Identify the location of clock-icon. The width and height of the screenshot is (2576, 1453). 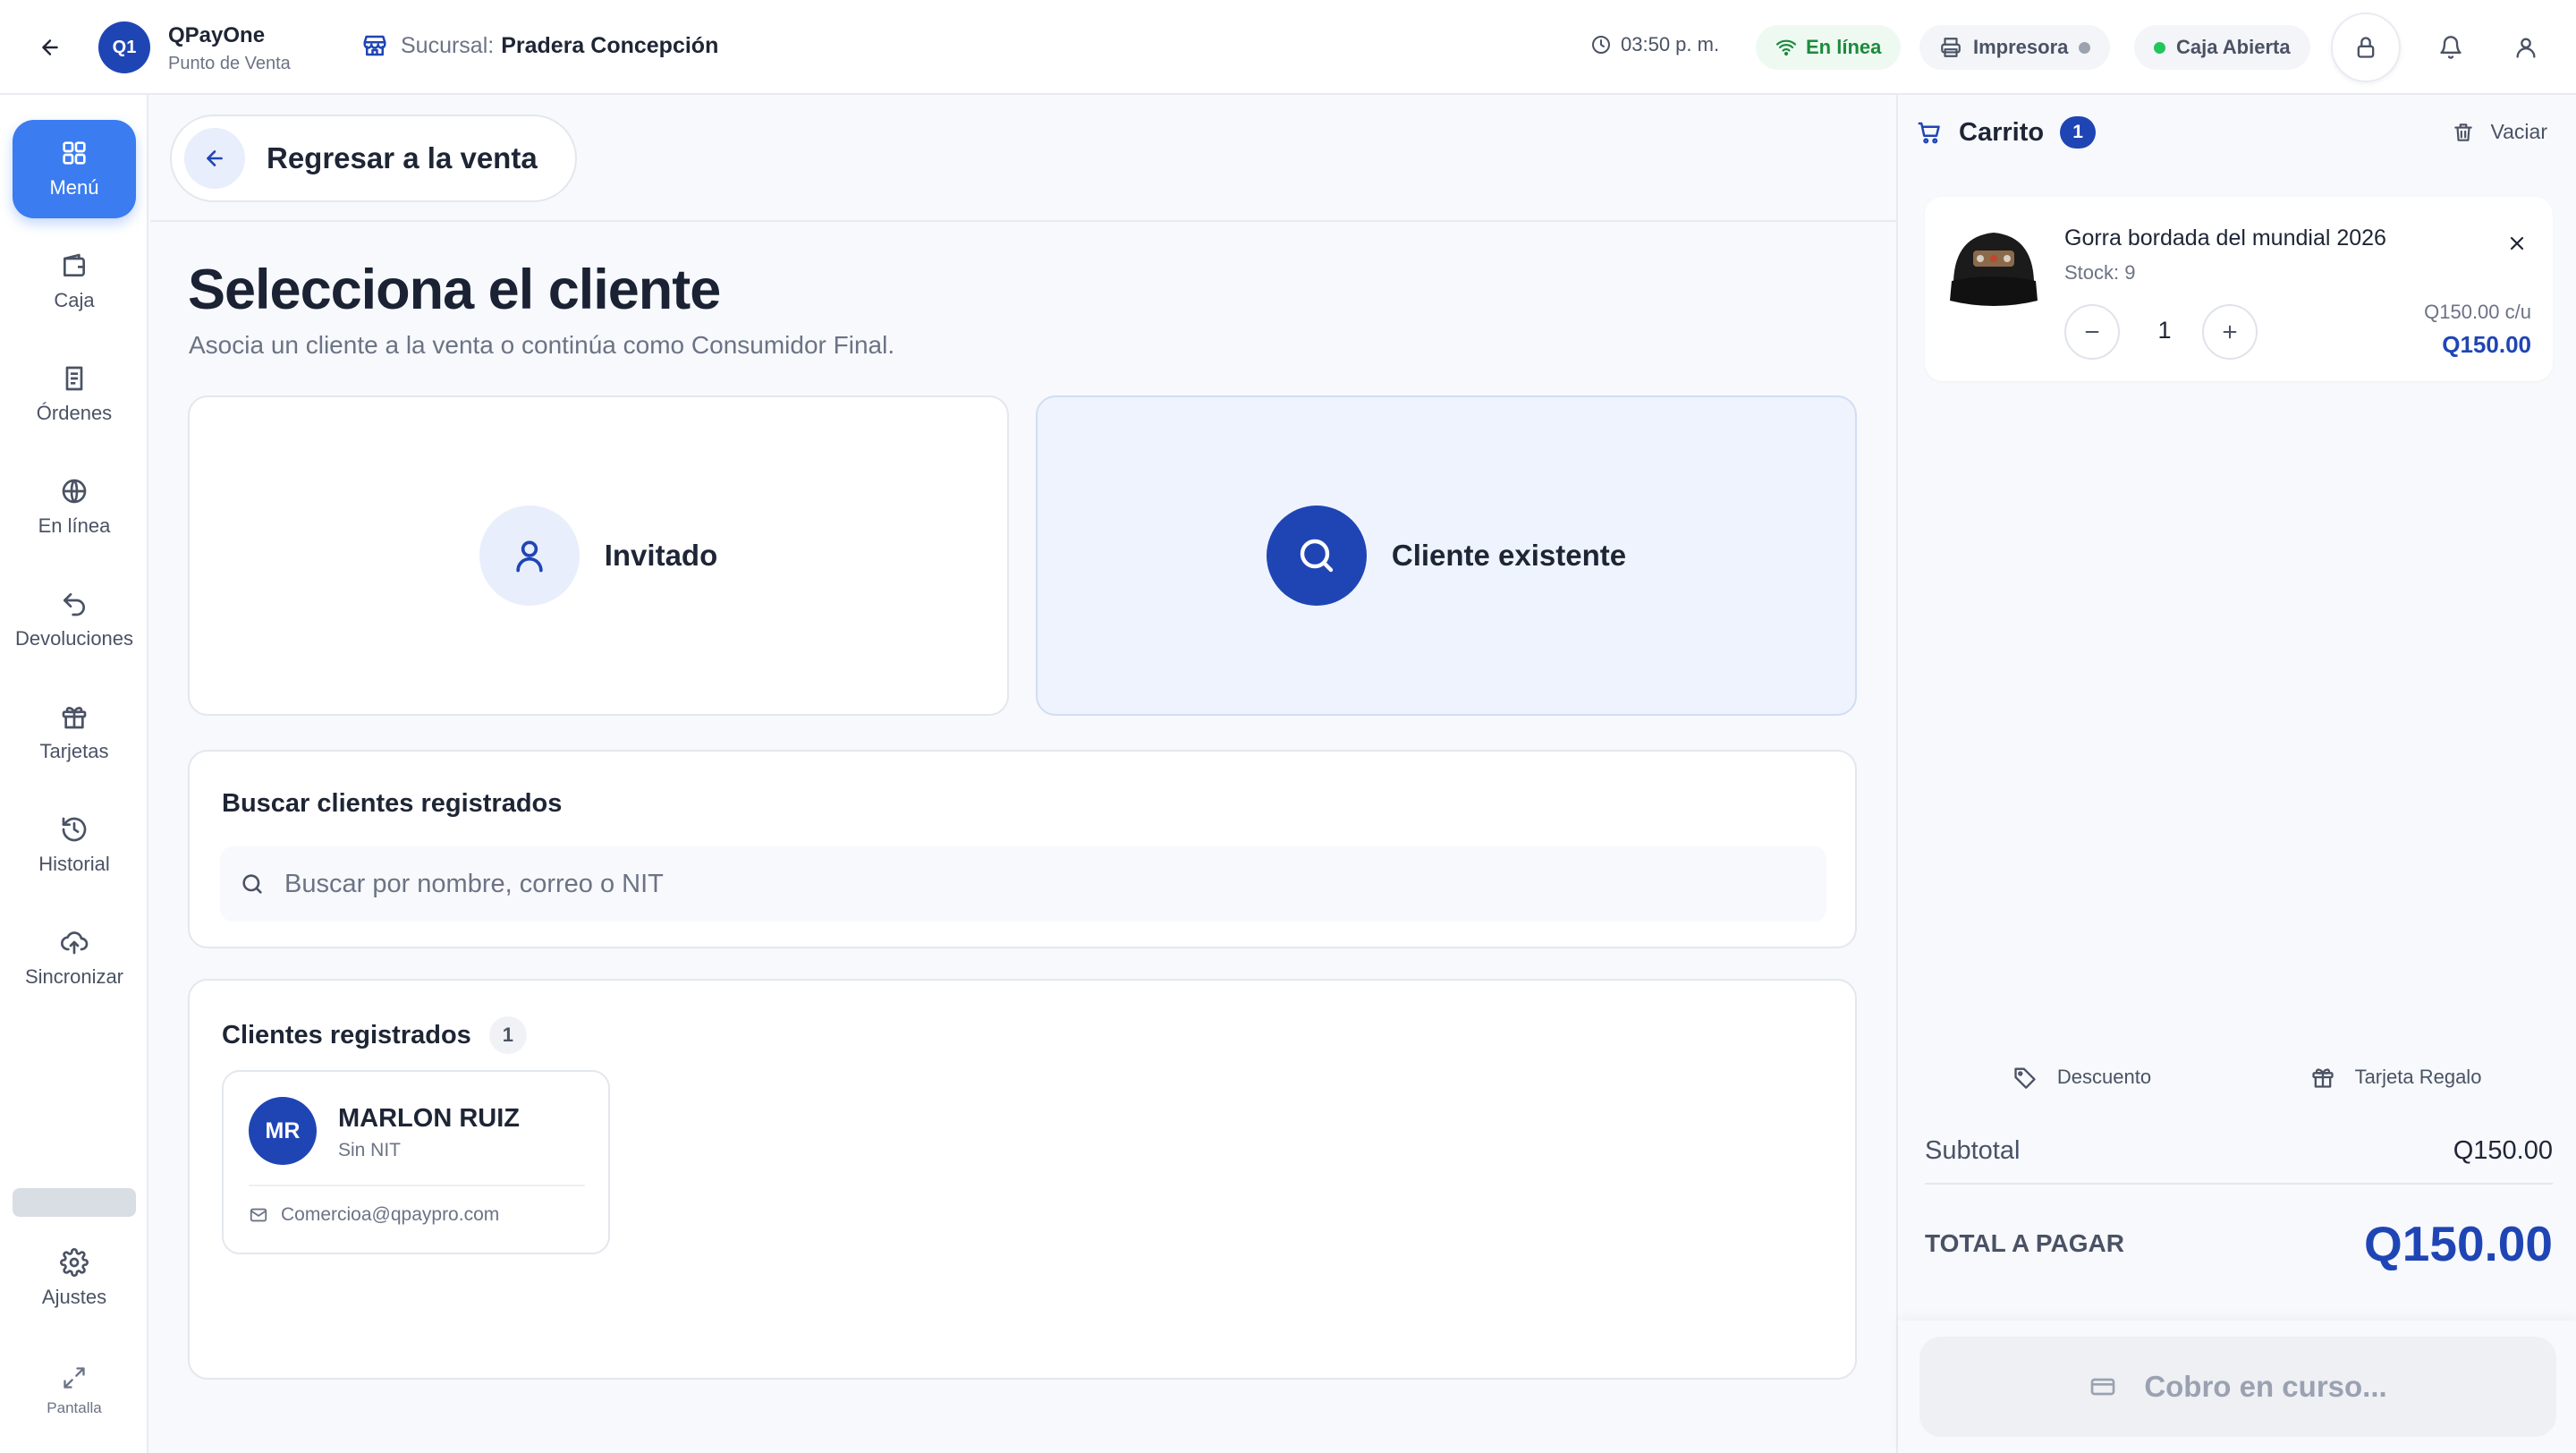
(1601, 45).